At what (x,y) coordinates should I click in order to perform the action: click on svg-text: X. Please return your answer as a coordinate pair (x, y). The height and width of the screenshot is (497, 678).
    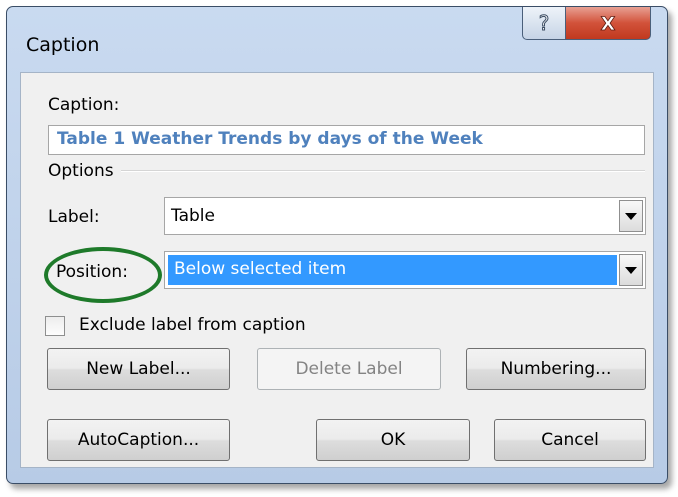
    Looking at the image, I should click on (608, 23).